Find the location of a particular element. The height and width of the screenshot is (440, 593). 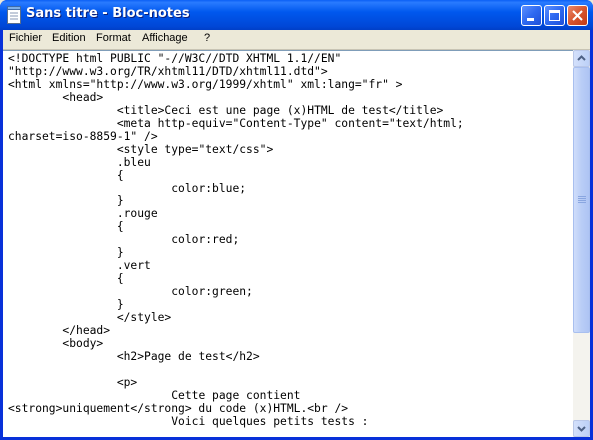

scroll-down-button is located at coordinates (581, 428).